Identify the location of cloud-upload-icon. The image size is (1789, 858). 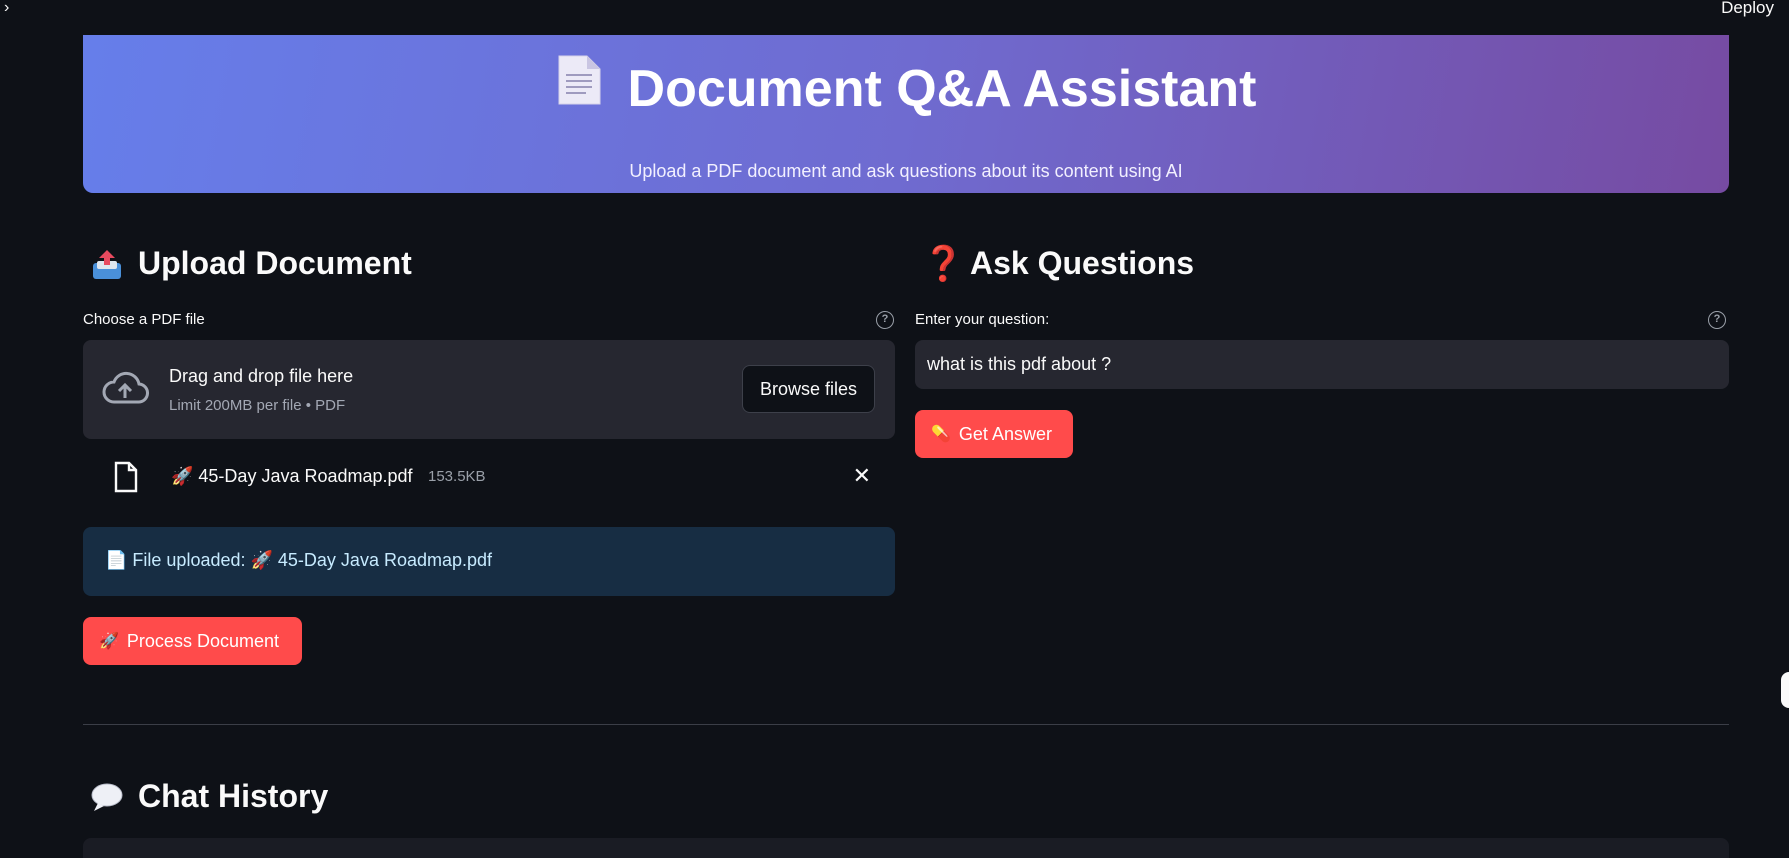
(125, 390).